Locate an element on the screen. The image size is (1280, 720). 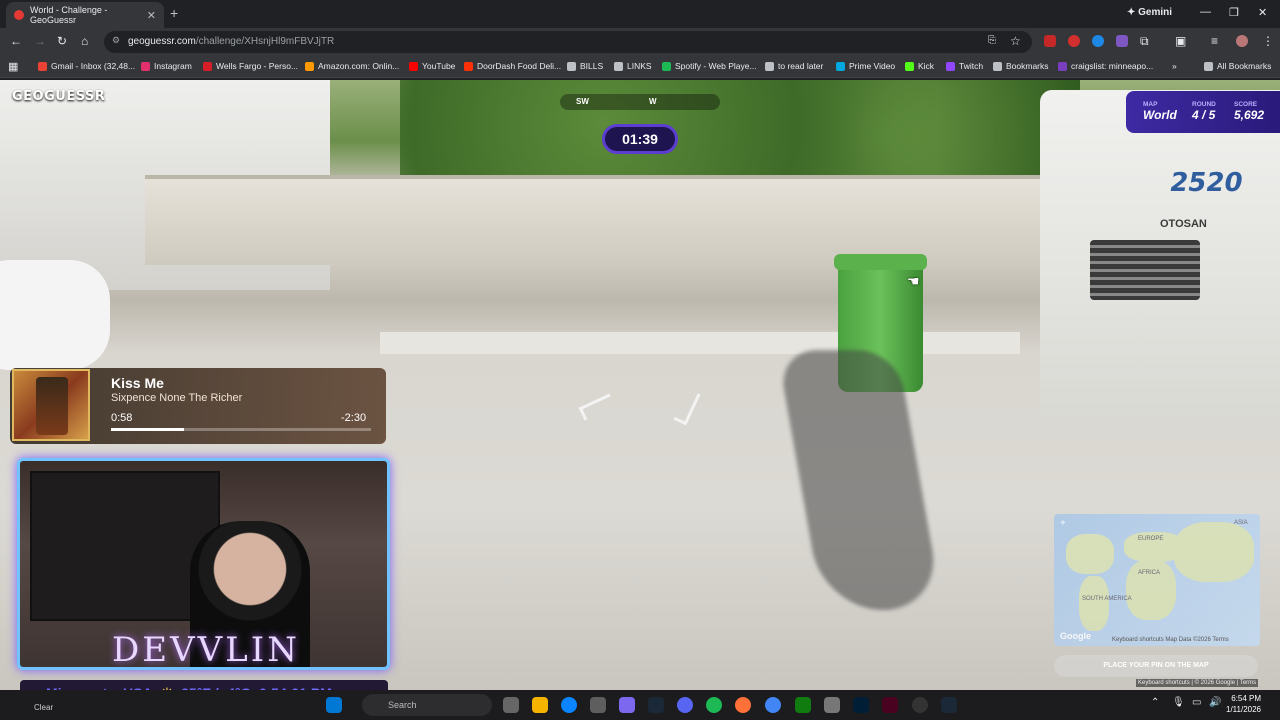
app-icon is located at coordinates (832, 705).